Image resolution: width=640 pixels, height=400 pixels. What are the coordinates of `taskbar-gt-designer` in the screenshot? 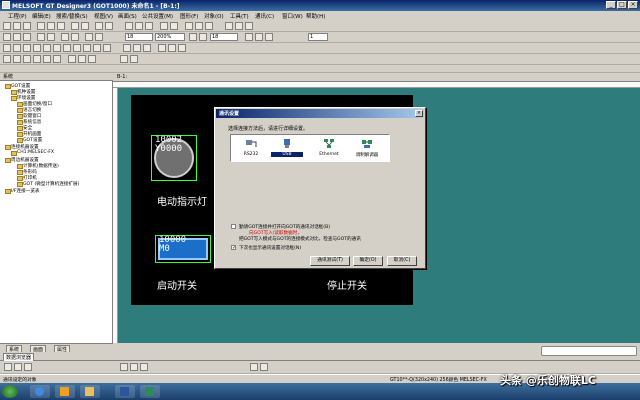 It's located at (150, 391).